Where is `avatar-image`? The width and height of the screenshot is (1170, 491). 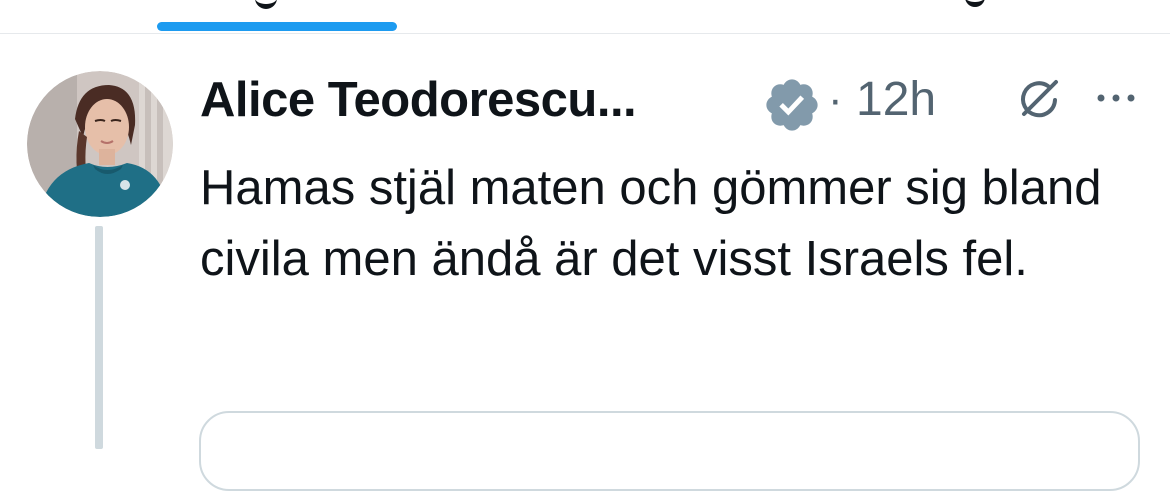 avatar-image is located at coordinates (100, 144).